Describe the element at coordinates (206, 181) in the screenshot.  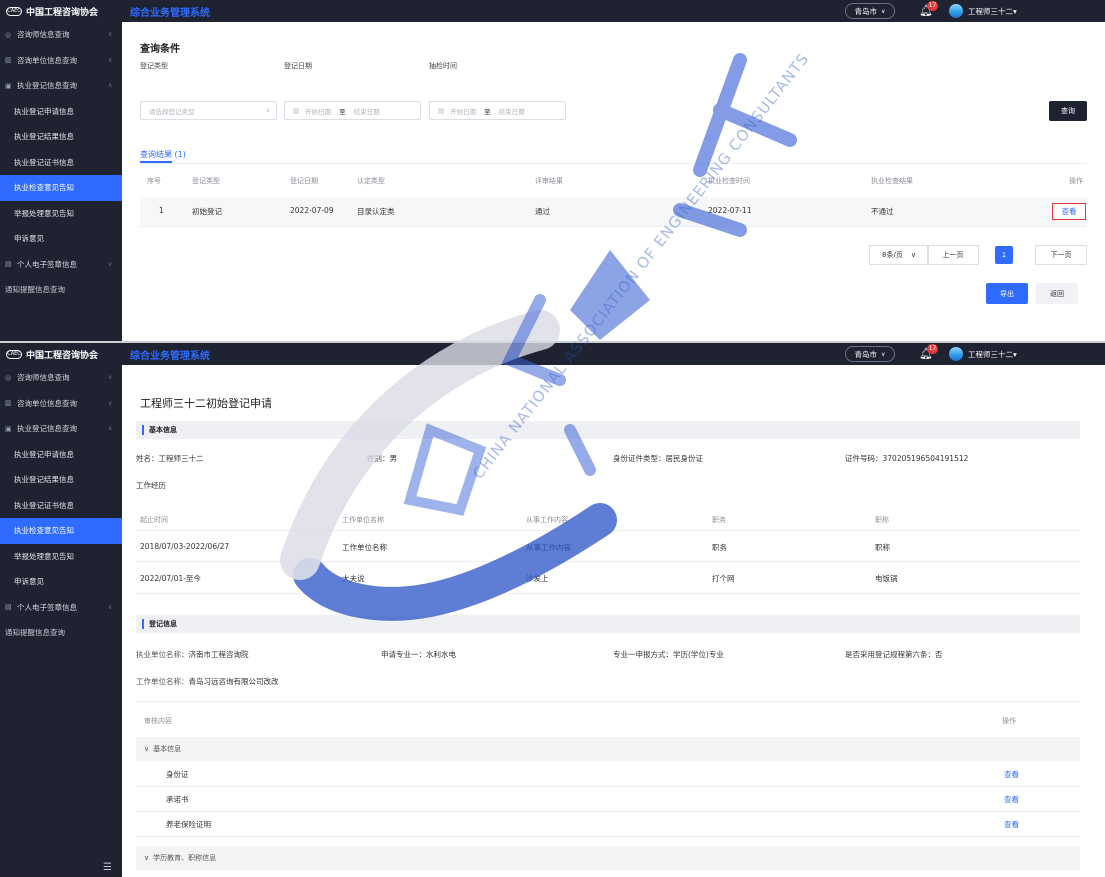
I see `table-header: 登记类型` at that location.